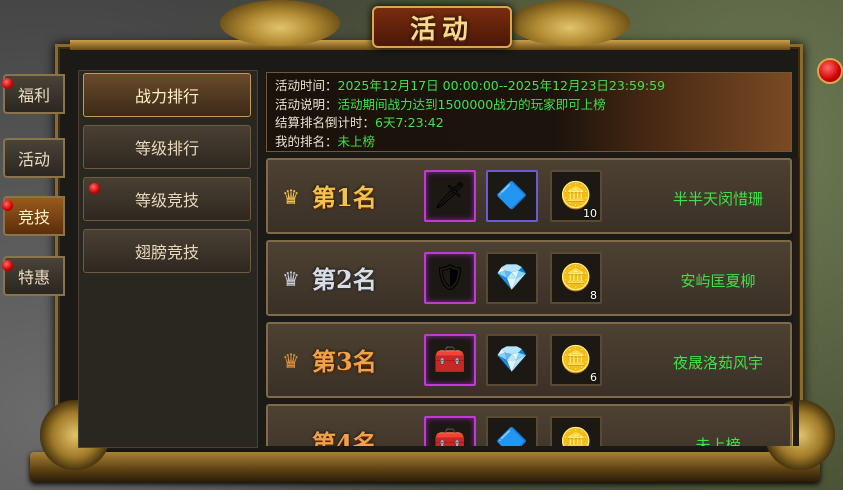  I want to click on title-plate: 活动, so click(442, 27).